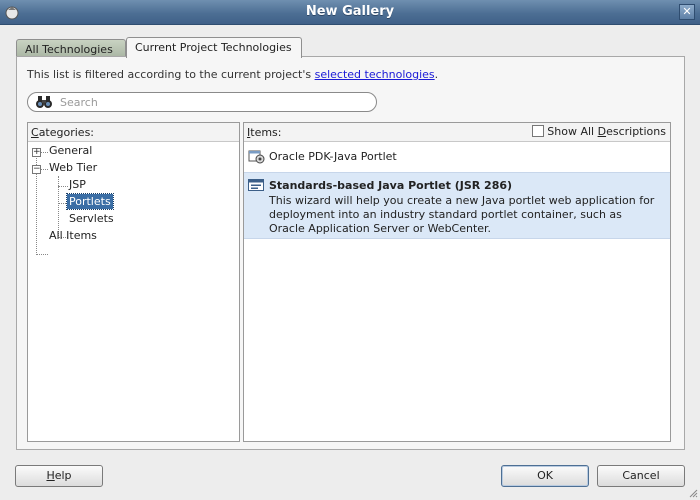 The height and width of the screenshot is (500, 700). Describe the element at coordinates (266, 132) in the screenshot. I see `items-header-label: tems:` at that location.